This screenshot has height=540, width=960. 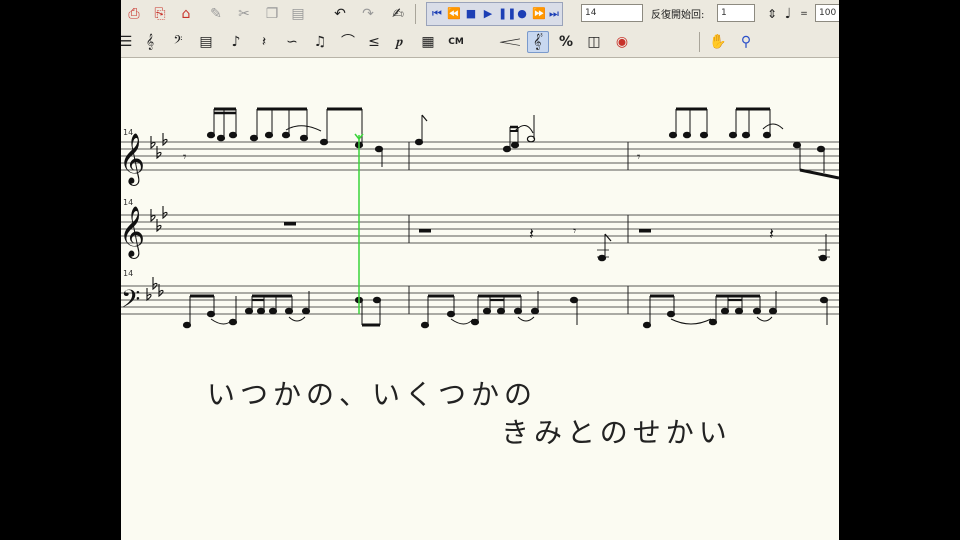 What do you see at coordinates (428, 42) in the screenshot?
I see `chord-symbol-icon: ▦` at bounding box center [428, 42].